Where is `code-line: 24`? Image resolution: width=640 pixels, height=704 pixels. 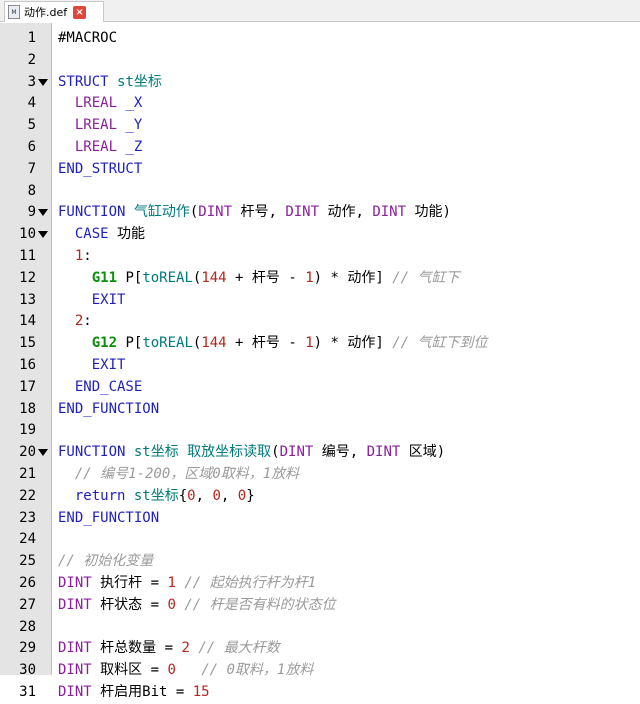 code-line: 24 is located at coordinates (320, 540).